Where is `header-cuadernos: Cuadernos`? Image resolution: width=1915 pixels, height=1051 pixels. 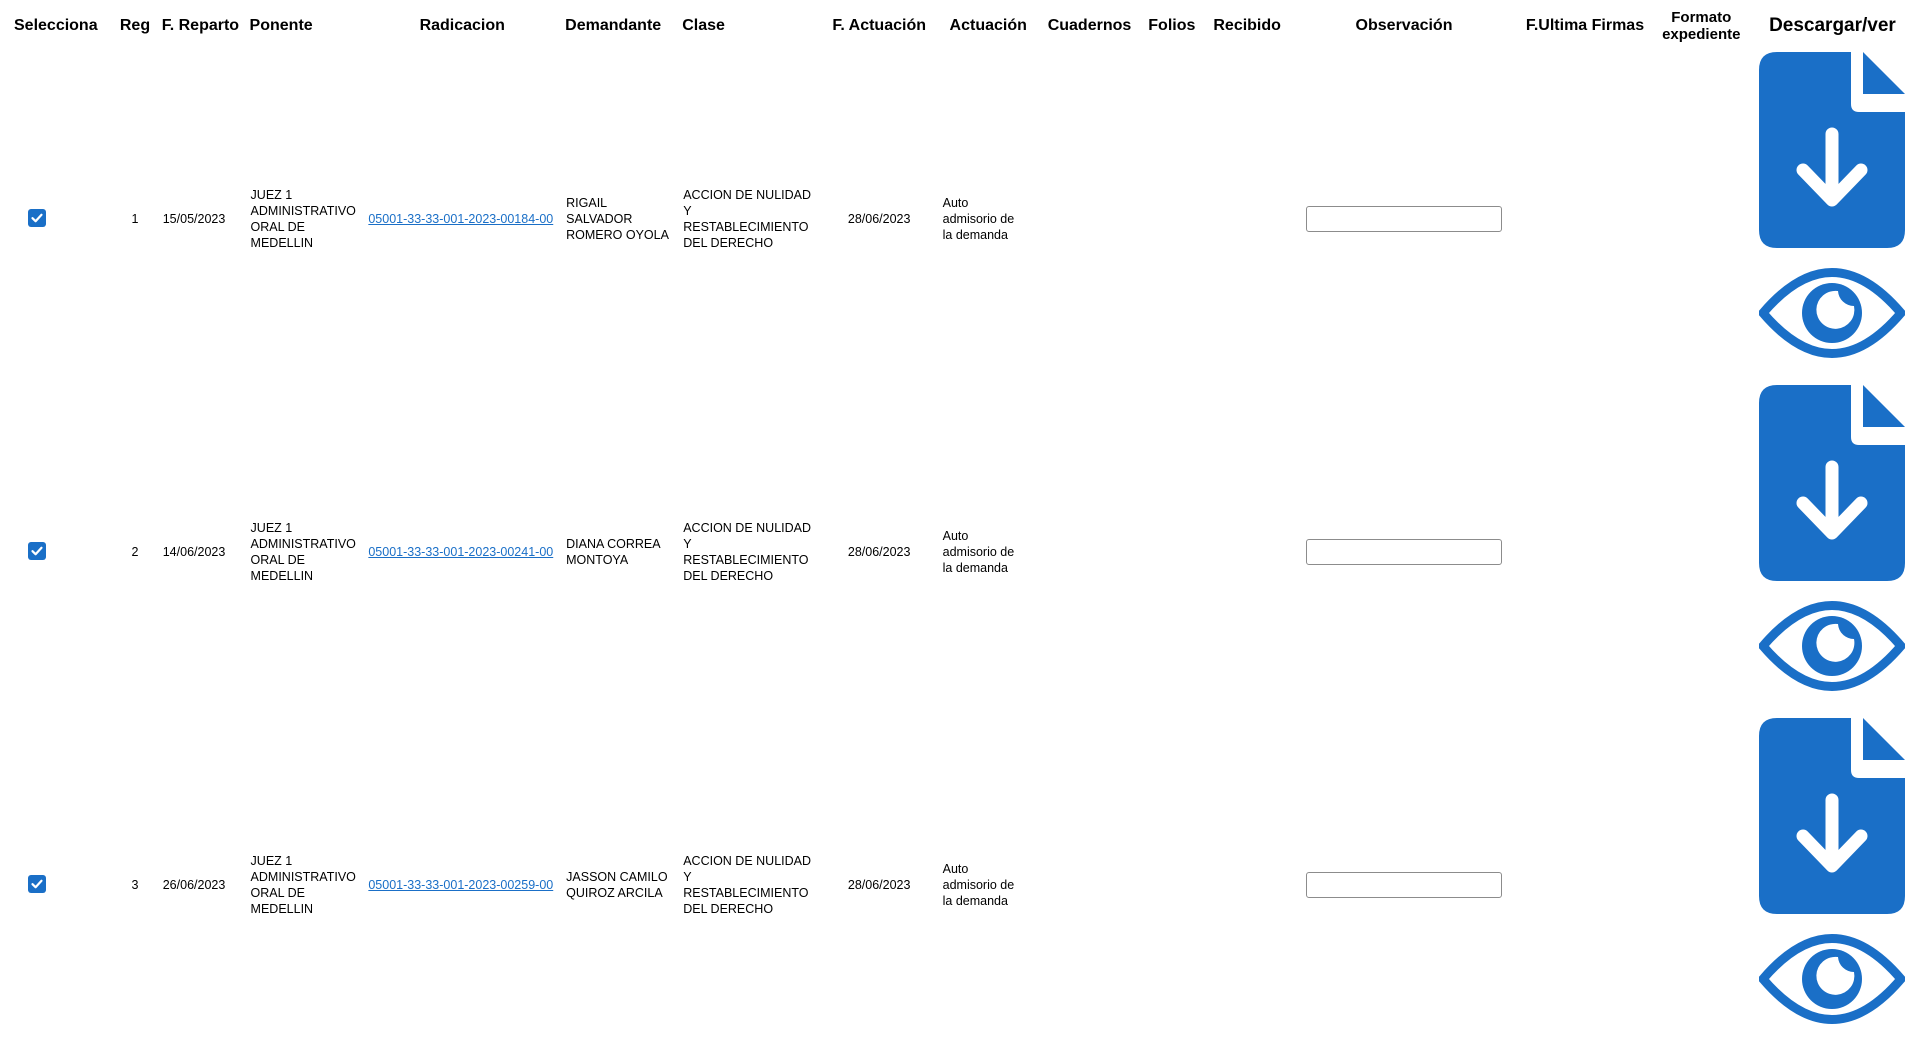
header-cuadernos: Cuadernos is located at coordinates (1089, 25).